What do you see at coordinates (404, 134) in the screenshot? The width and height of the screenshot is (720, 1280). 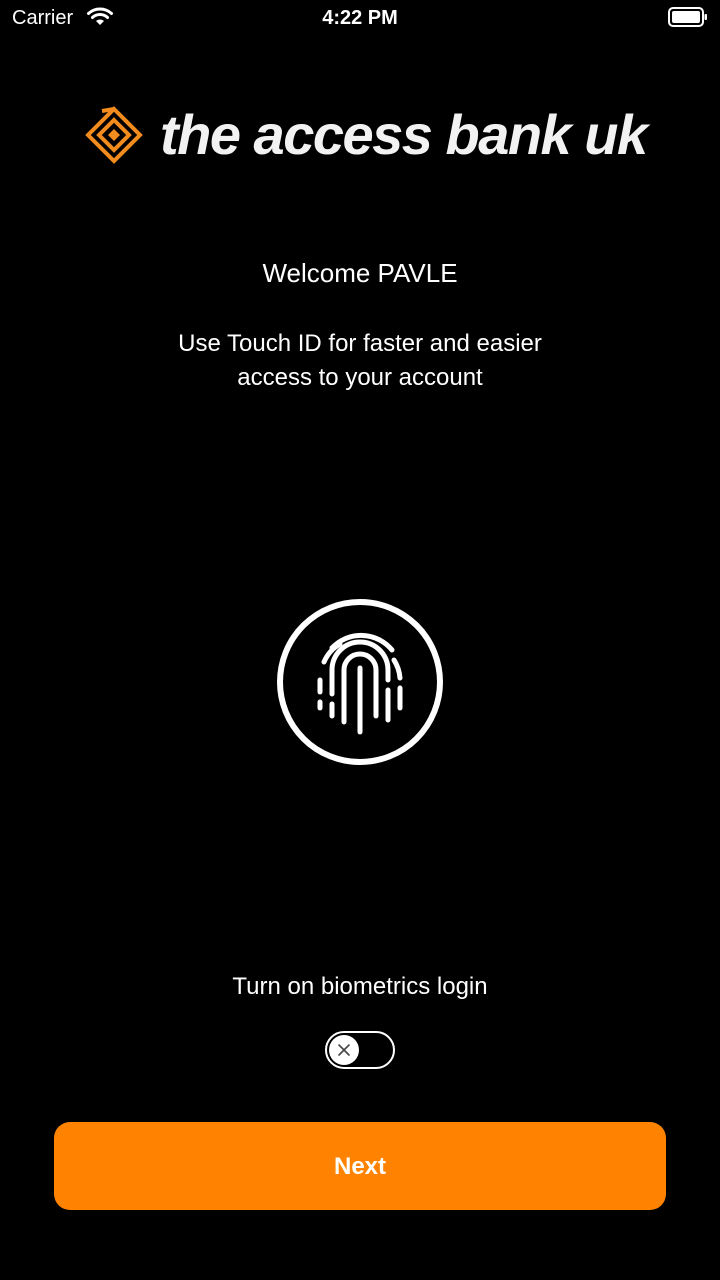 I see `logo-wordmark: the access bank uk` at bounding box center [404, 134].